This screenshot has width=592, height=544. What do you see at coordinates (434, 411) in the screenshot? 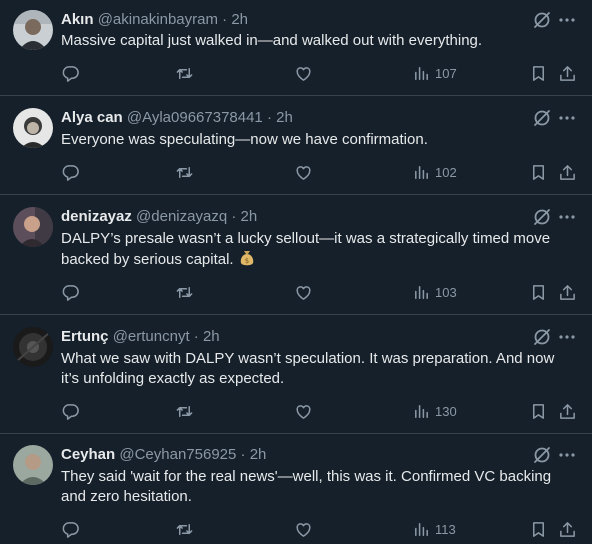
I see `views-button: 130` at bounding box center [434, 411].